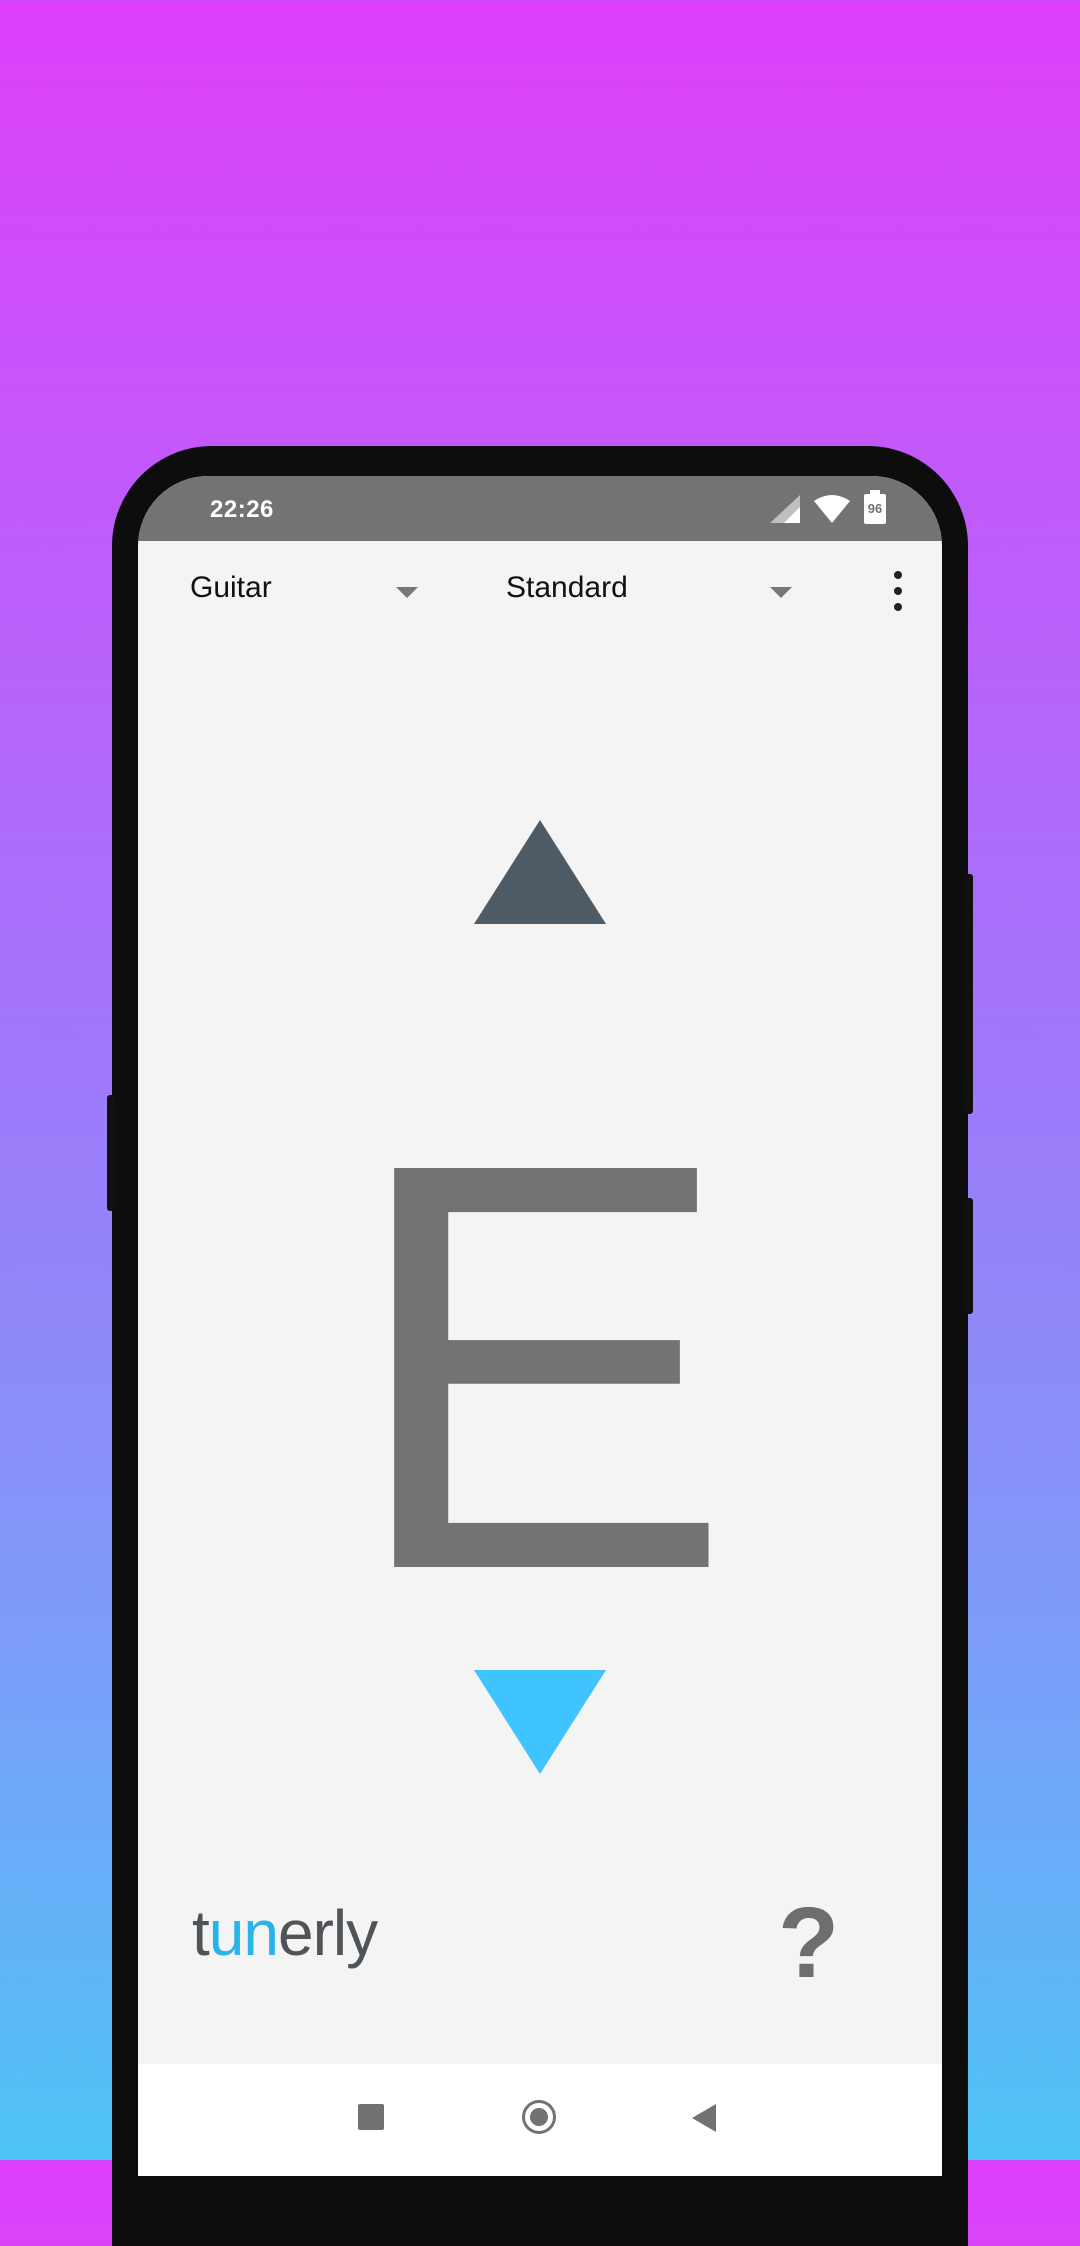  I want to click on tuning-label: Standard, so click(567, 587).